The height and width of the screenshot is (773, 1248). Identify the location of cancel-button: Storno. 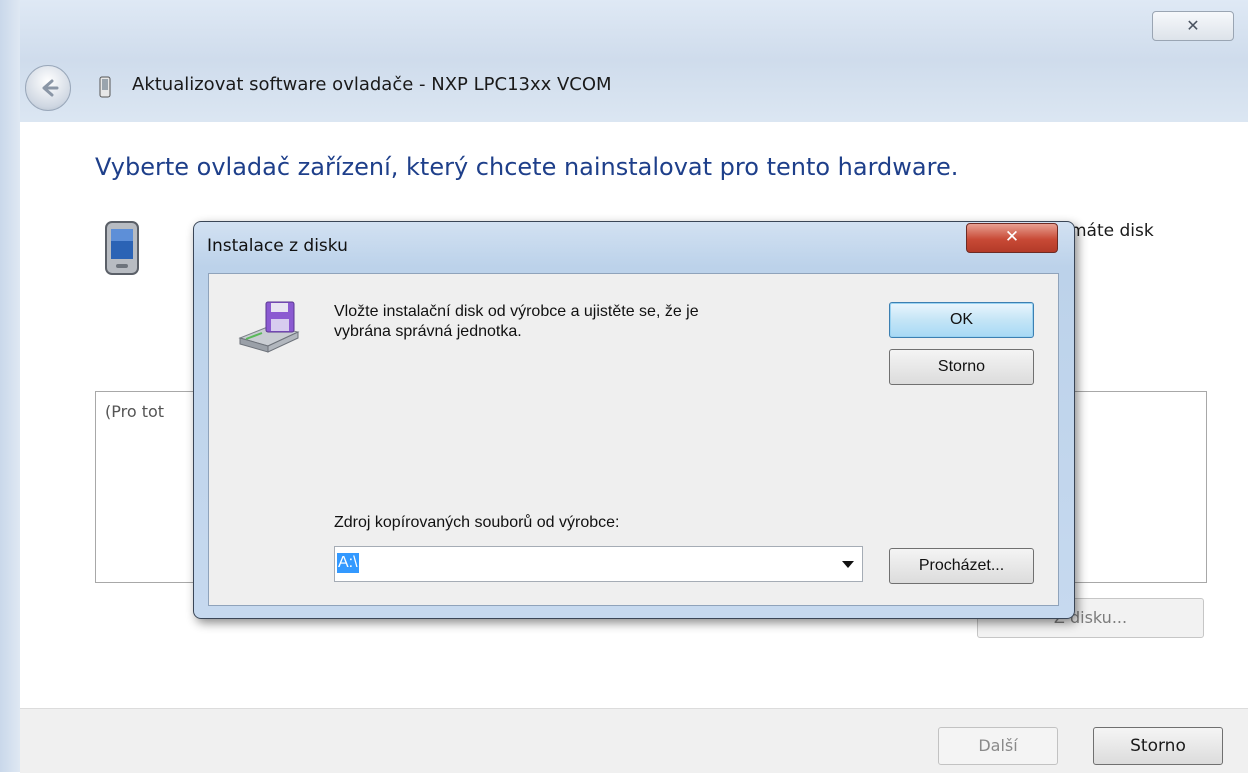
(1158, 746).